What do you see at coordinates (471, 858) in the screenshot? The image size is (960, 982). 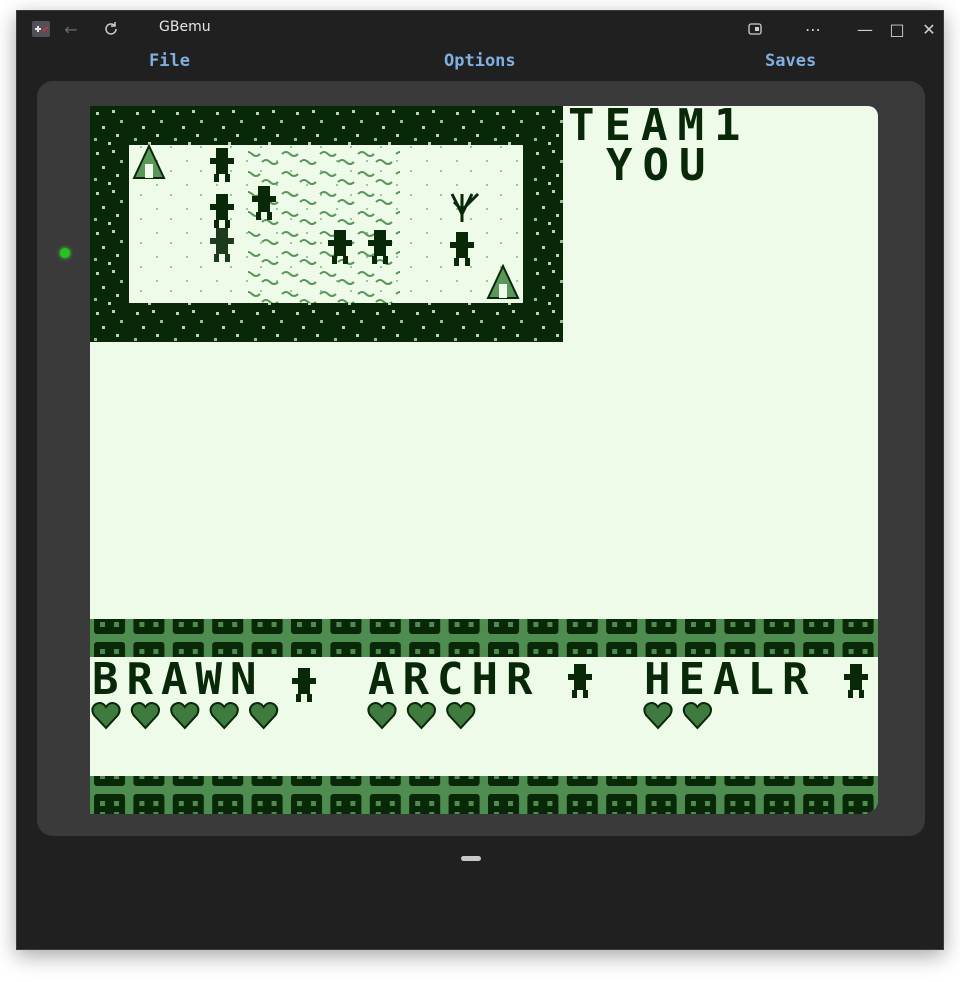 I see `resize-handle` at bounding box center [471, 858].